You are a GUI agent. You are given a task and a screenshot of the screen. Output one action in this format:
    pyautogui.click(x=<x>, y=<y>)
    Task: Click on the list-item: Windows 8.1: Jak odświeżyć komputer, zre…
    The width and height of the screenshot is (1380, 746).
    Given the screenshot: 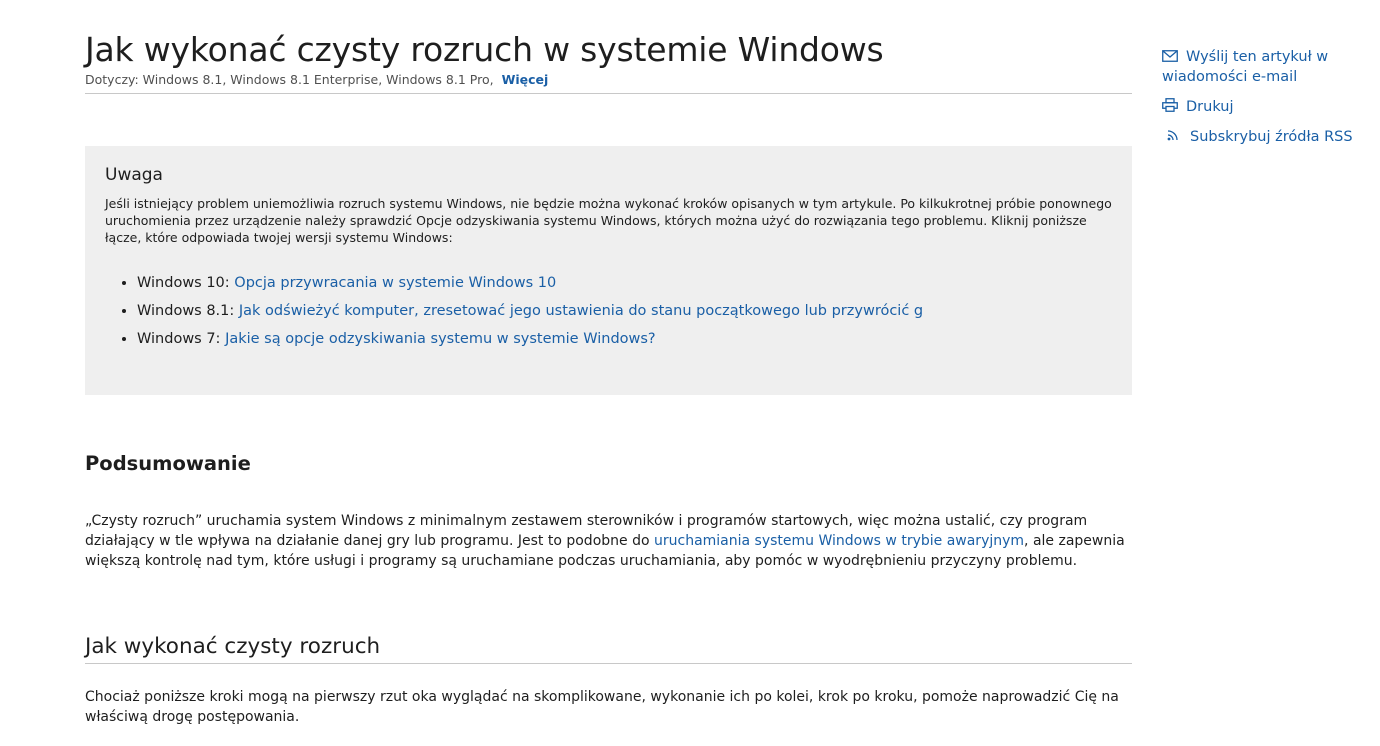 What is the action you would take?
    pyautogui.click(x=624, y=311)
    